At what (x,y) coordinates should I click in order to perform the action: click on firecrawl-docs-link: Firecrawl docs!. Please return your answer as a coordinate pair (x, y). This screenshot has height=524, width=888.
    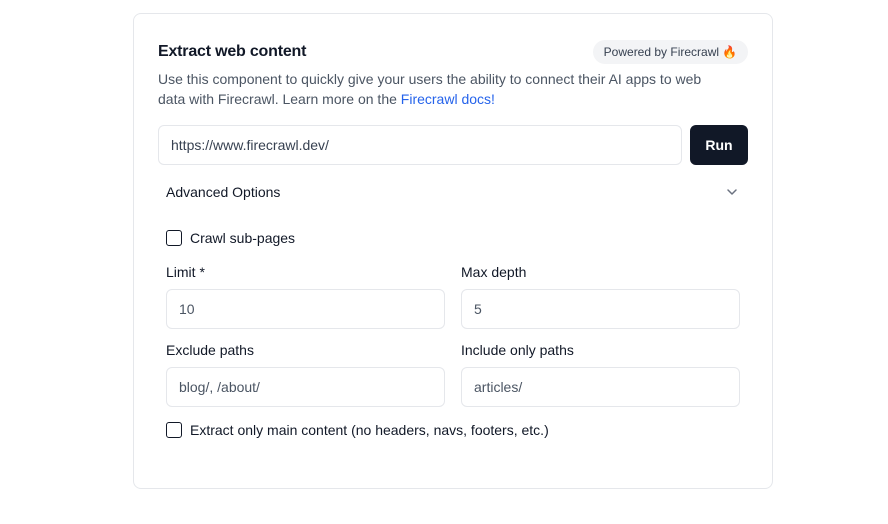
    Looking at the image, I should click on (448, 99).